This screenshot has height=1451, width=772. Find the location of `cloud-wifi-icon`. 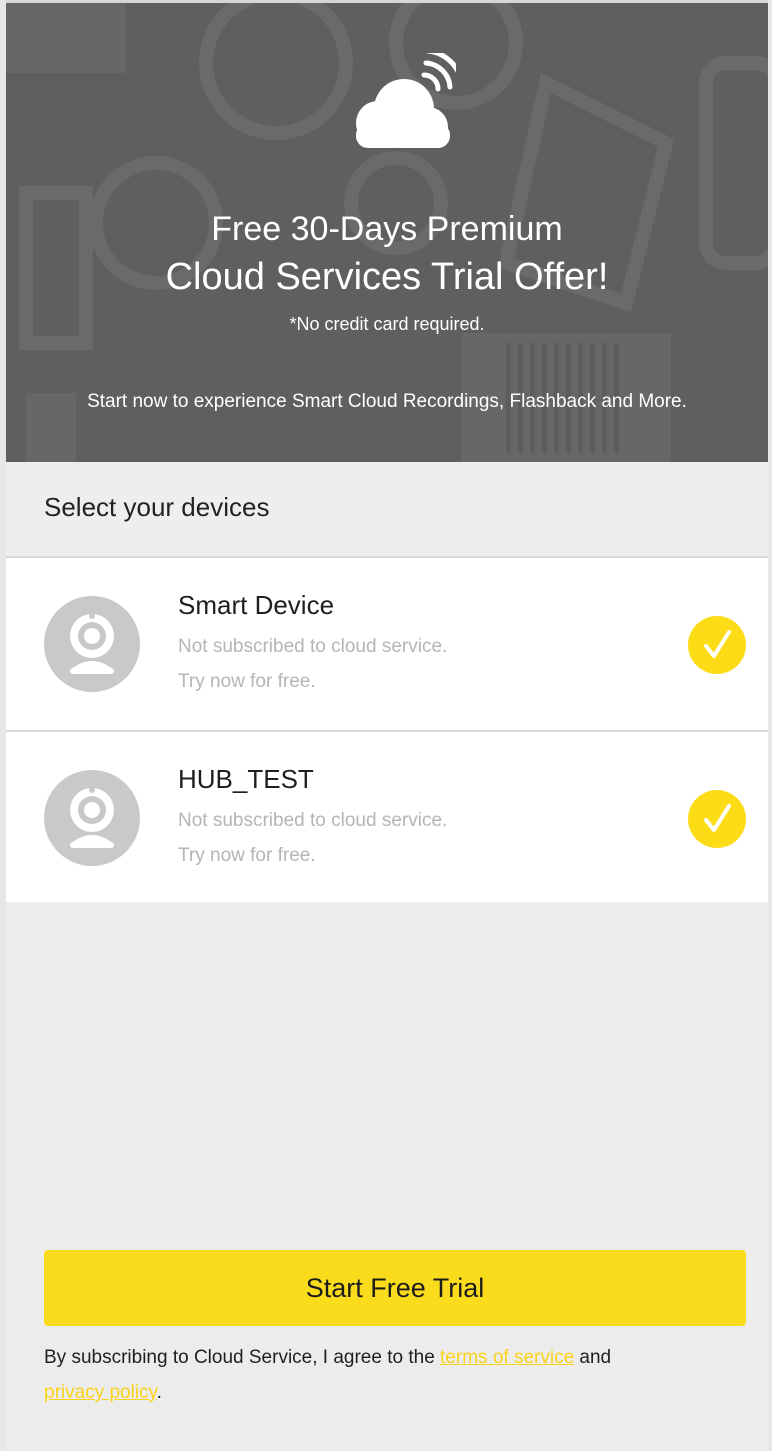

cloud-wifi-icon is located at coordinates (406, 100).